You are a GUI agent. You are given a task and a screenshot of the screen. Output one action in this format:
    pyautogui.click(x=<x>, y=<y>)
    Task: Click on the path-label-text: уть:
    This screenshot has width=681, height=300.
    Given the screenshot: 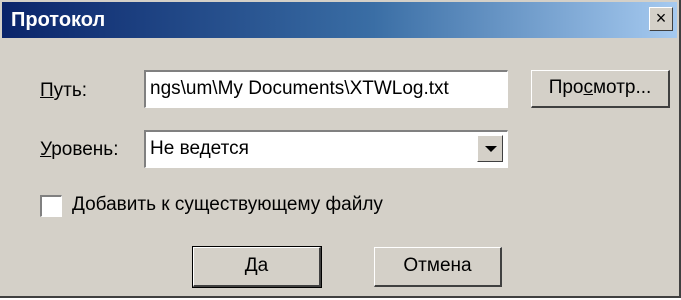 What is the action you would take?
    pyautogui.click(x=70, y=90)
    